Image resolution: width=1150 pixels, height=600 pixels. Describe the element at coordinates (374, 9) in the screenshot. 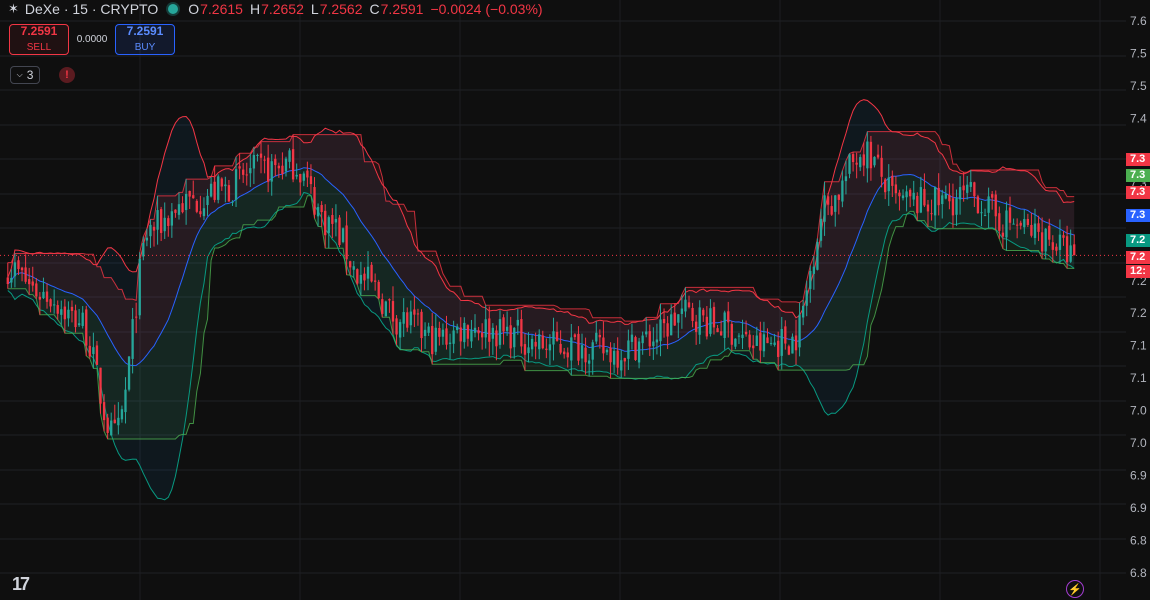

I see `close-label: C` at that location.